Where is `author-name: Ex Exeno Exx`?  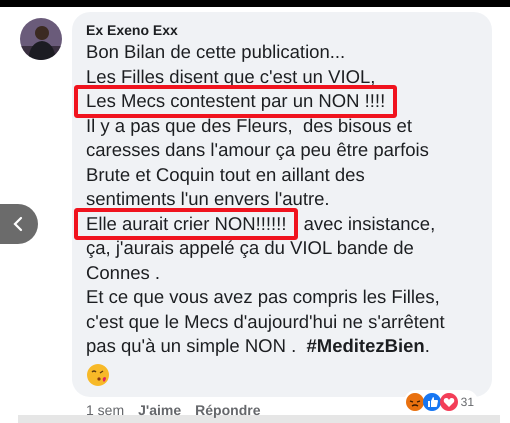 author-name: Ex Exeno Exx is located at coordinates (284, 30).